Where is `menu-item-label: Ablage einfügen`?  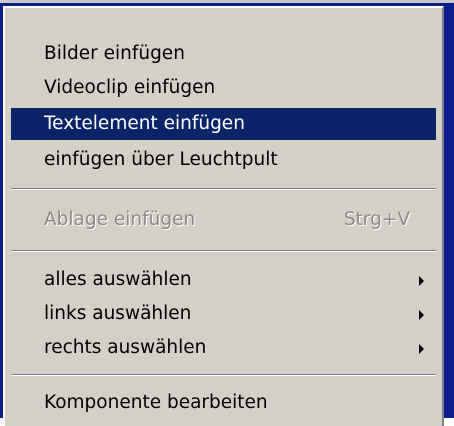
menu-item-label: Ablage einfügen is located at coordinates (120, 219).